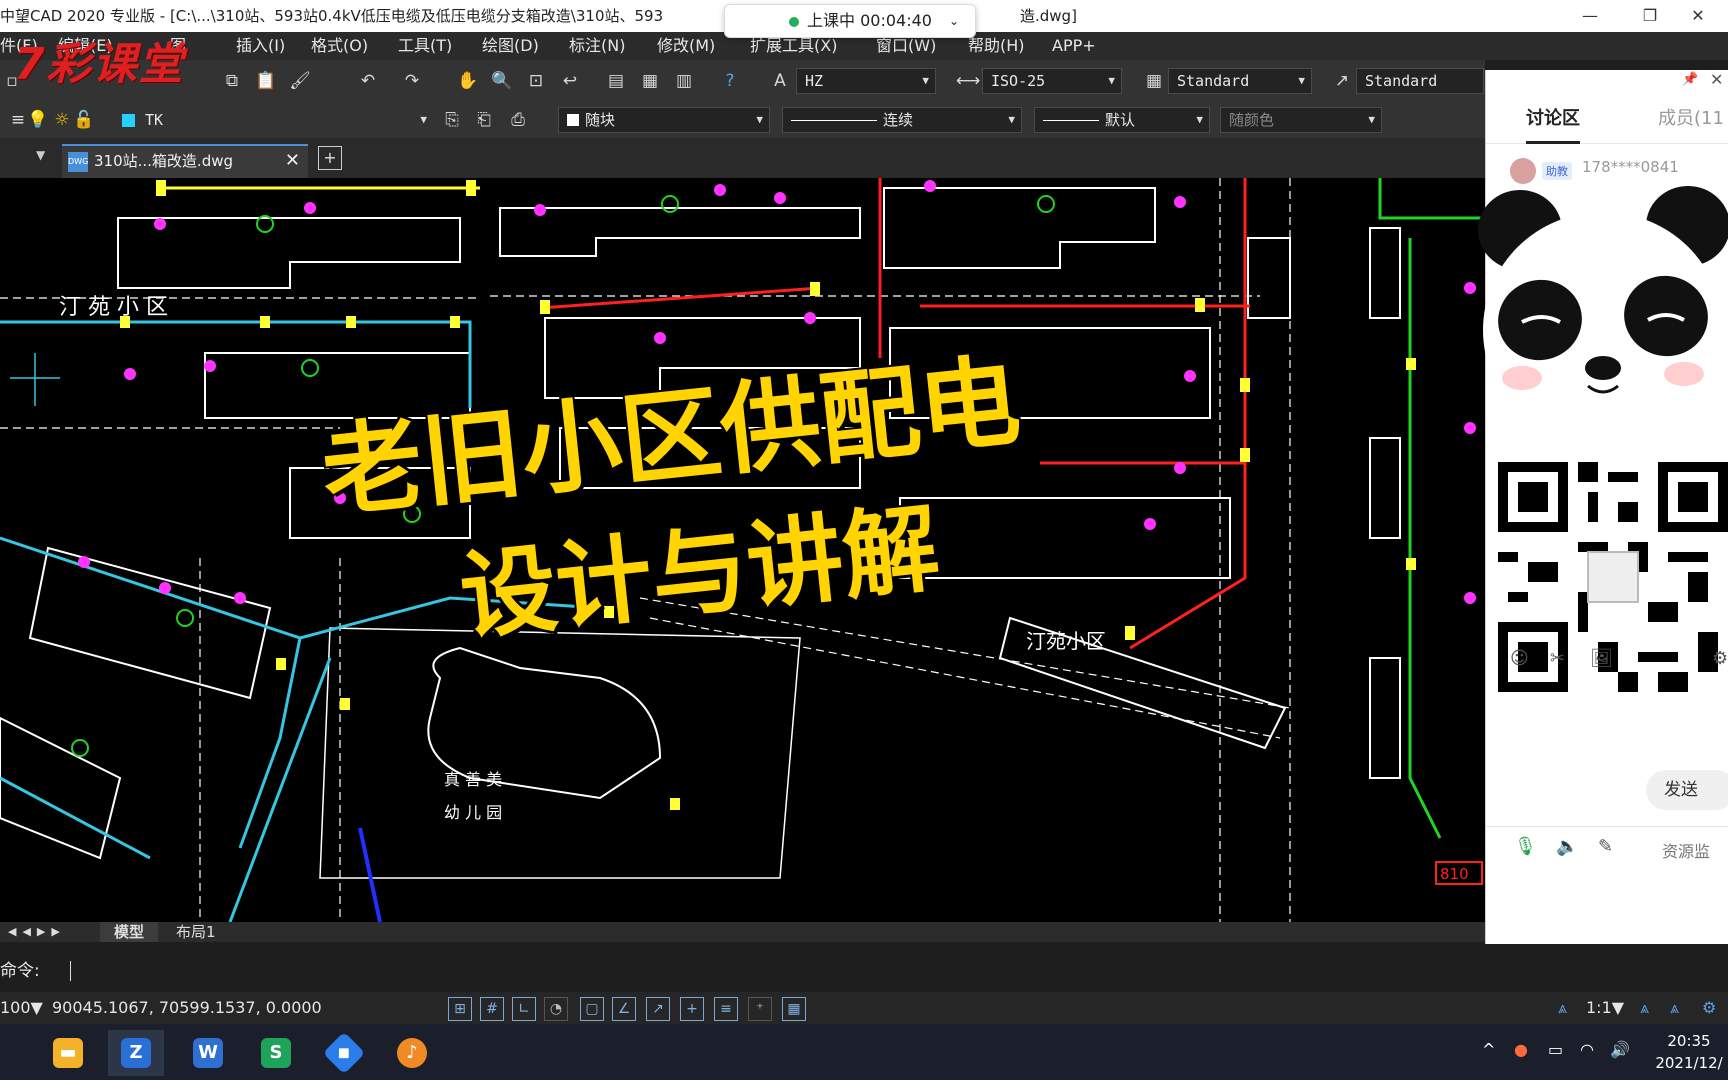 Image resolution: width=1728 pixels, height=1080 pixels. Describe the element at coordinates (686, 46) in the screenshot. I see `menu-modify: 修改(M)` at that location.